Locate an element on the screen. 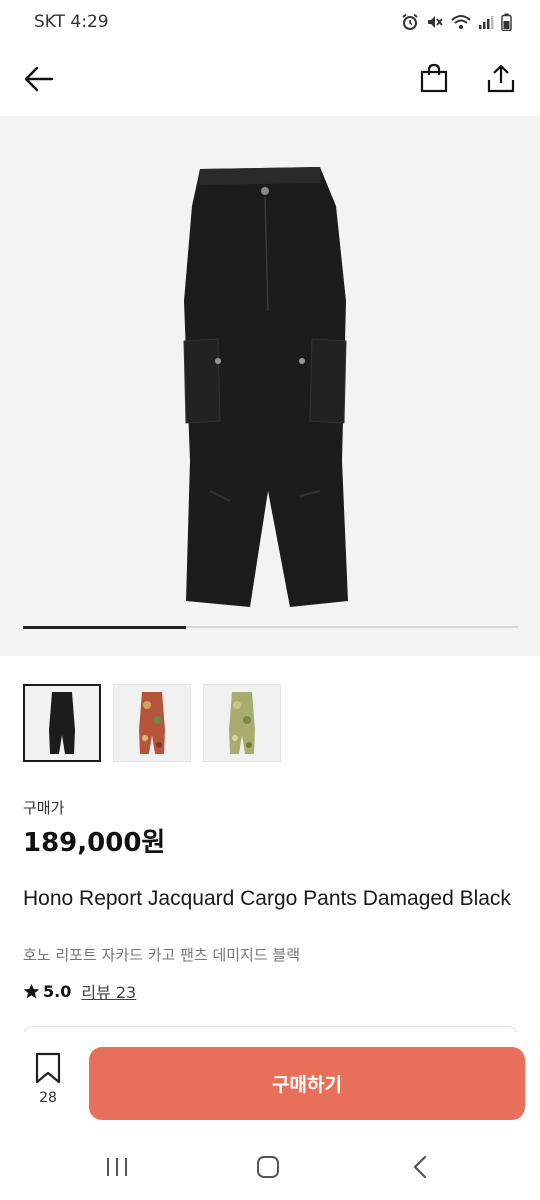 This screenshot has height=1200, width=540. status-icons is located at coordinates (456, 22).